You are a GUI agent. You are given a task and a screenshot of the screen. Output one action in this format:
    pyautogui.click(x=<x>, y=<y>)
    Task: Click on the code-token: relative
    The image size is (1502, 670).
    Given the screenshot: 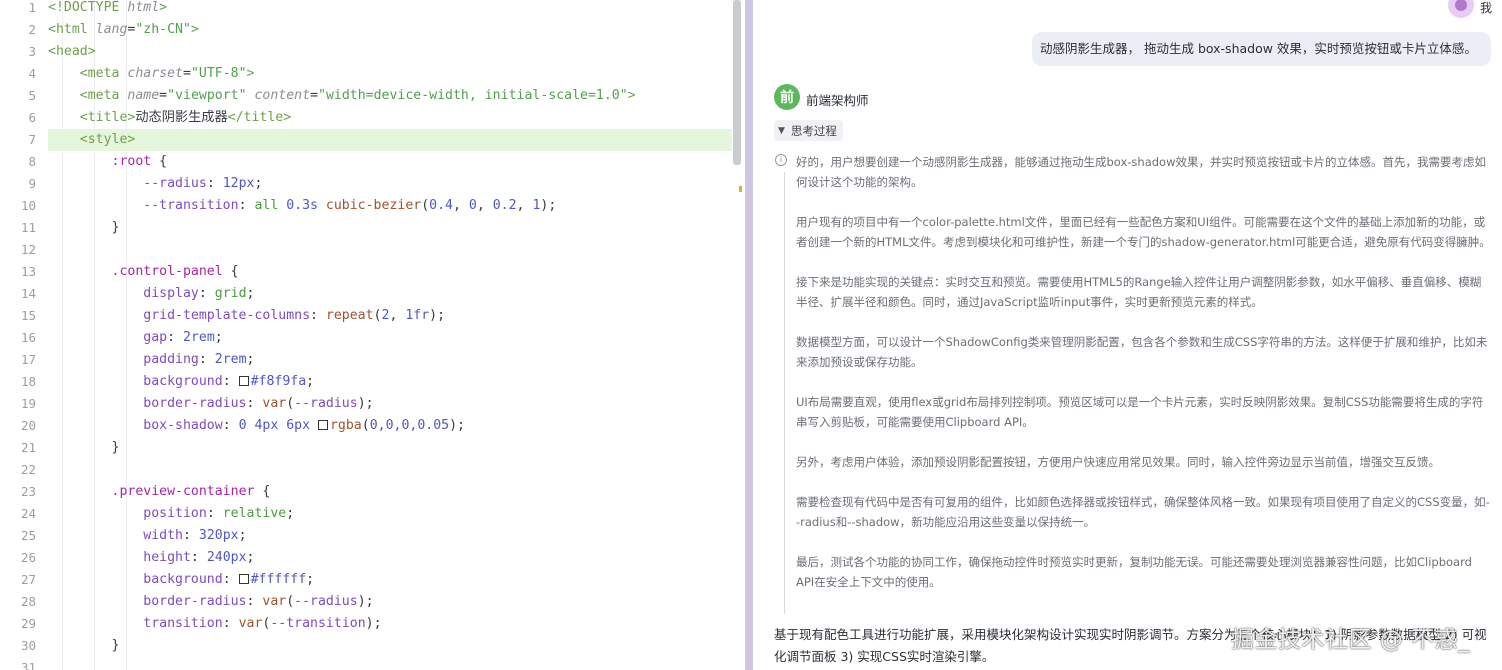 What is the action you would take?
    pyautogui.click(x=254, y=513)
    